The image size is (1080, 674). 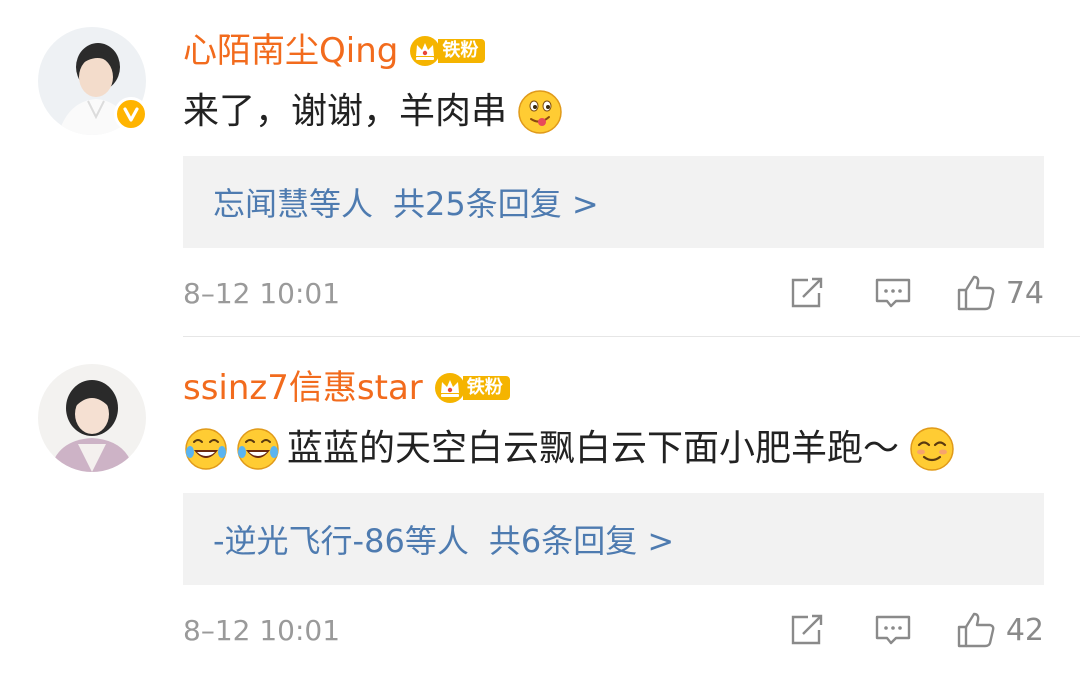 What do you see at coordinates (496, 202) in the screenshot?
I see `reply-count: 共25条回复 >` at bounding box center [496, 202].